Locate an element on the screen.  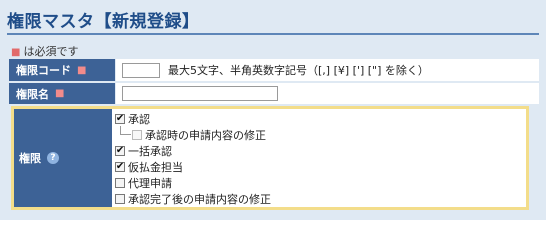
checkbox-proxy-apply is located at coordinates (120, 183).